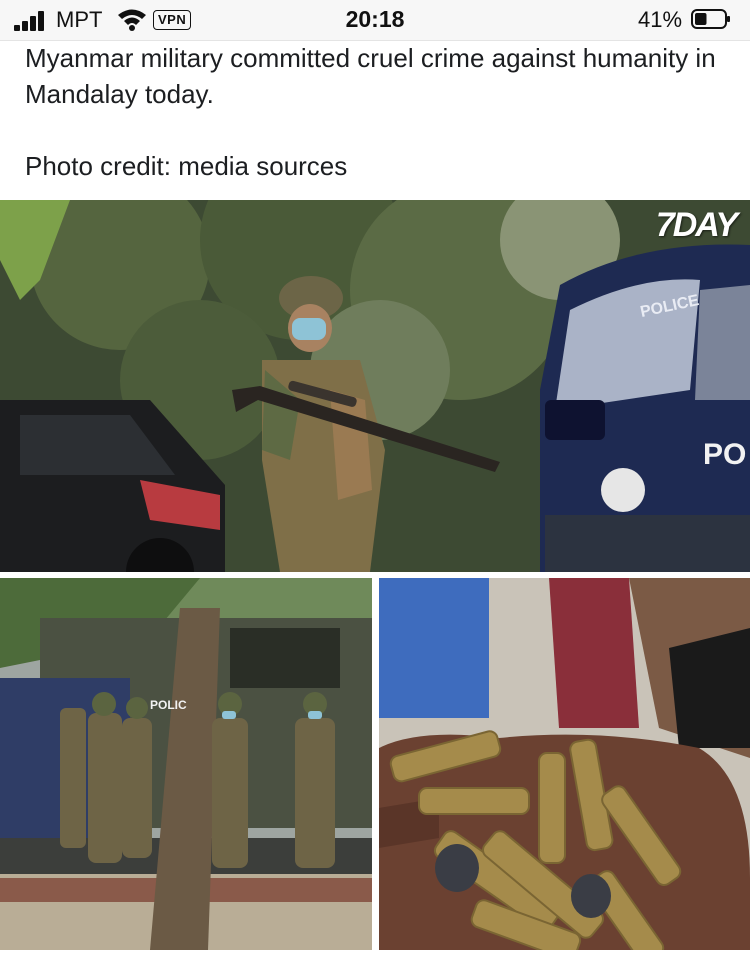  What do you see at coordinates (186, 166) in the screenshot?
I see `photo-credit: Photo credit: media sources` at bounding box center [186, 166].